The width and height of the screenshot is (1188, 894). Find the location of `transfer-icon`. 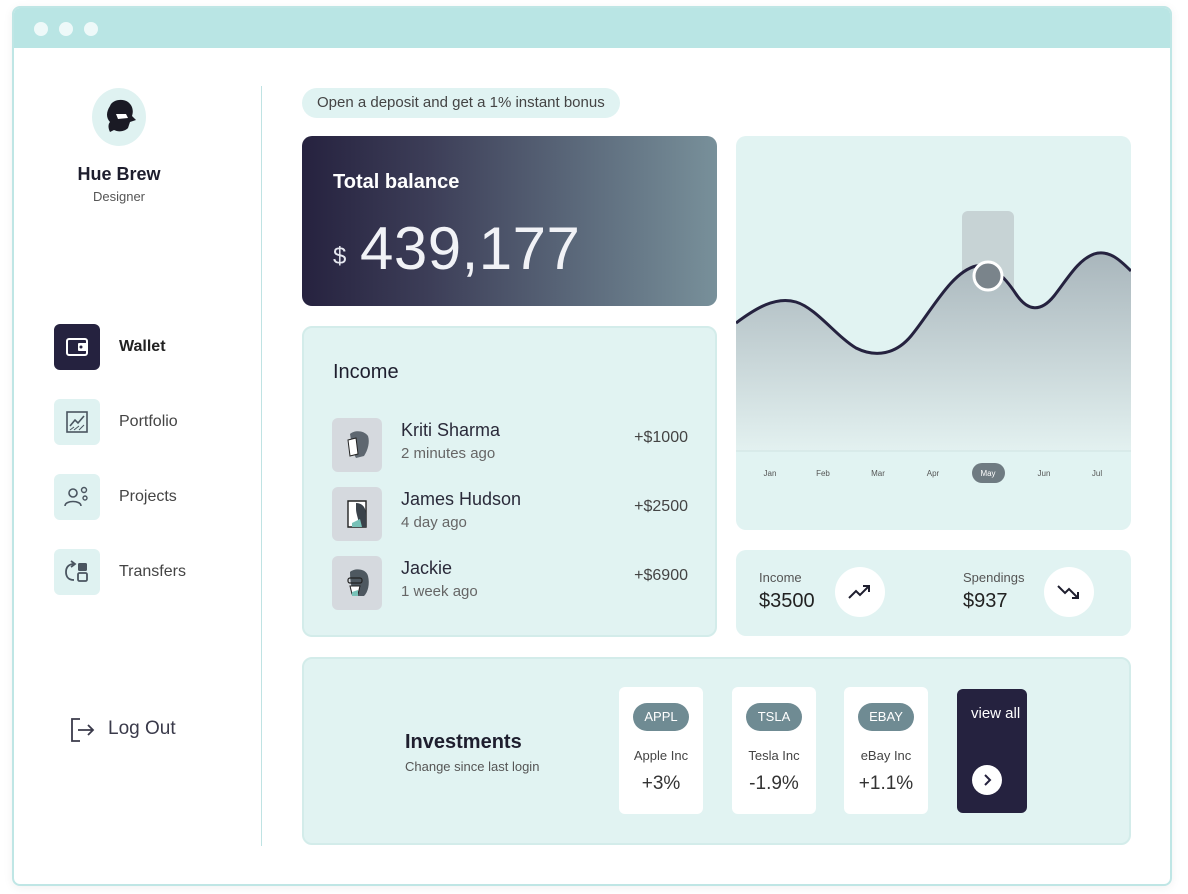

transfer-icon is located at coordinates (77, 572).